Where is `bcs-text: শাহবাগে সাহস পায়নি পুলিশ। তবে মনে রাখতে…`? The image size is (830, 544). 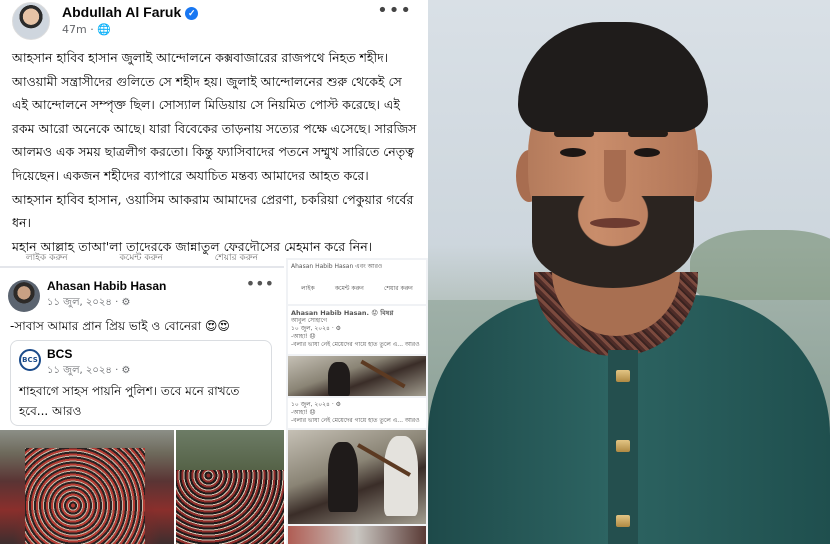
bcs-text: শাহবাগে সাহস পায়নি পুলিশ। তবে মনে রাখতে… is located at coordinates (129, 401).